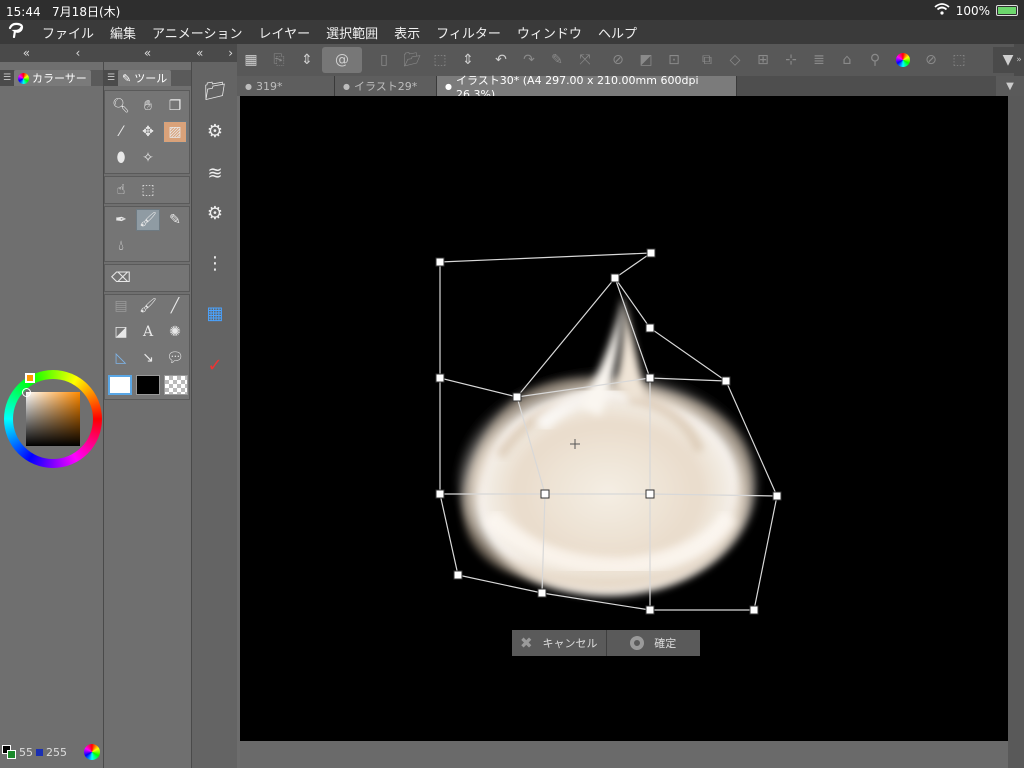 Image resolution: width=1024 pixels, height=768 pixels. I want to click on hand-icon: ✋︎, so click(148, 106).